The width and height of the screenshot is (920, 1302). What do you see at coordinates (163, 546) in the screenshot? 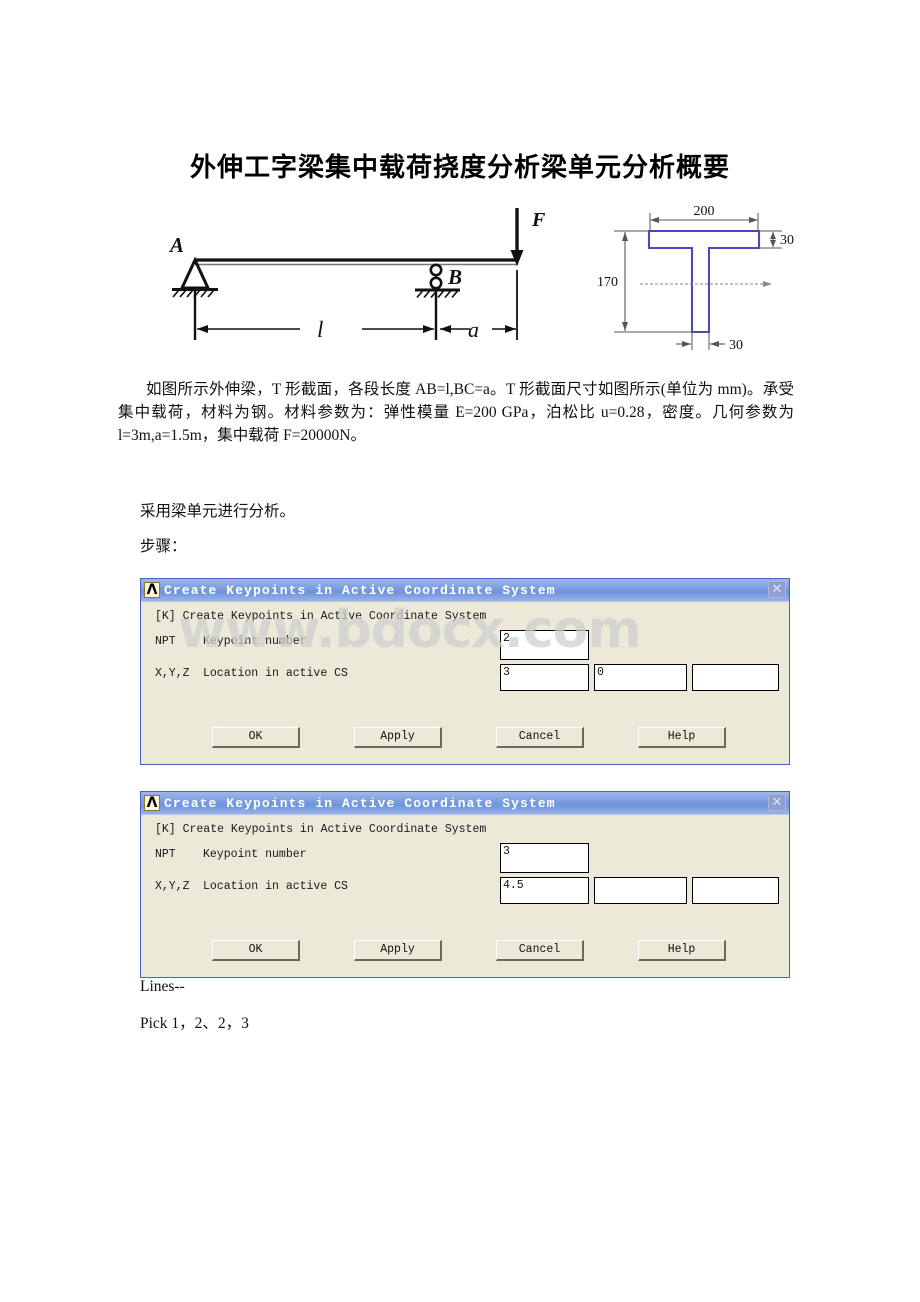
I see `steps-label: 步骤：` at bounding box center [163, 546].